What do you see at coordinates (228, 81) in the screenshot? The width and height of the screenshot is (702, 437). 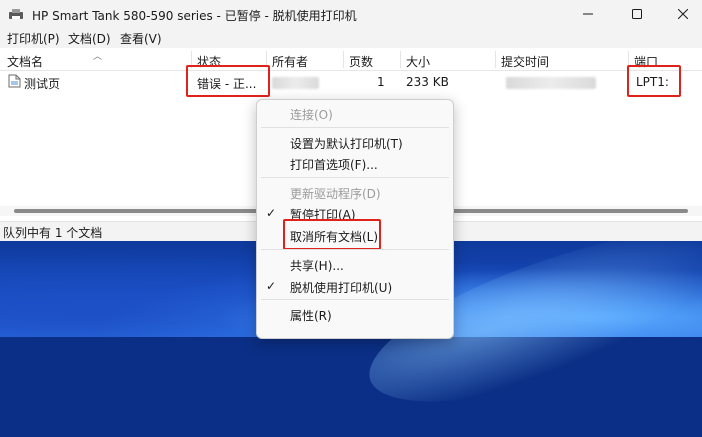 I see `status-highlight` at bounding box center [228, 81].